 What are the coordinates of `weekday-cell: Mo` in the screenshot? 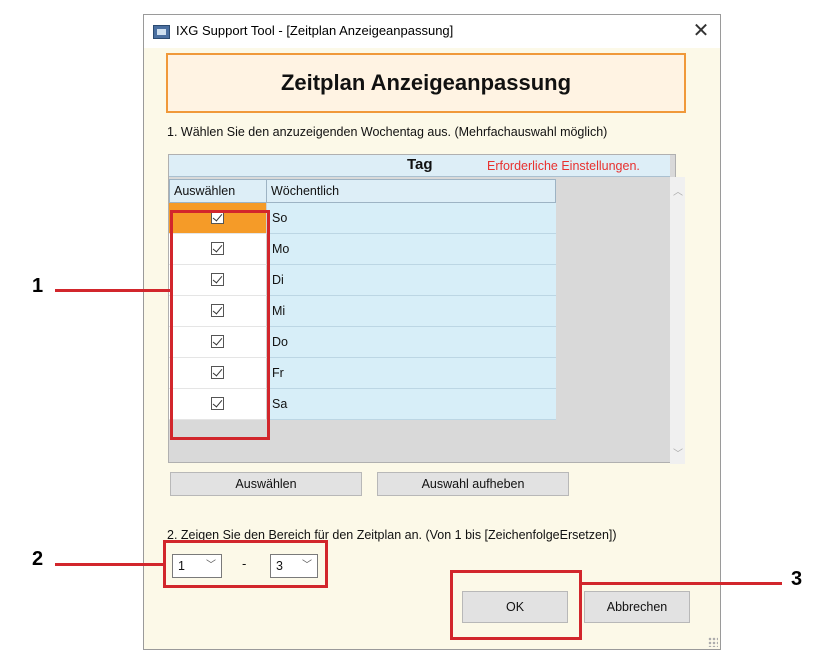 It's located at (411, 249).